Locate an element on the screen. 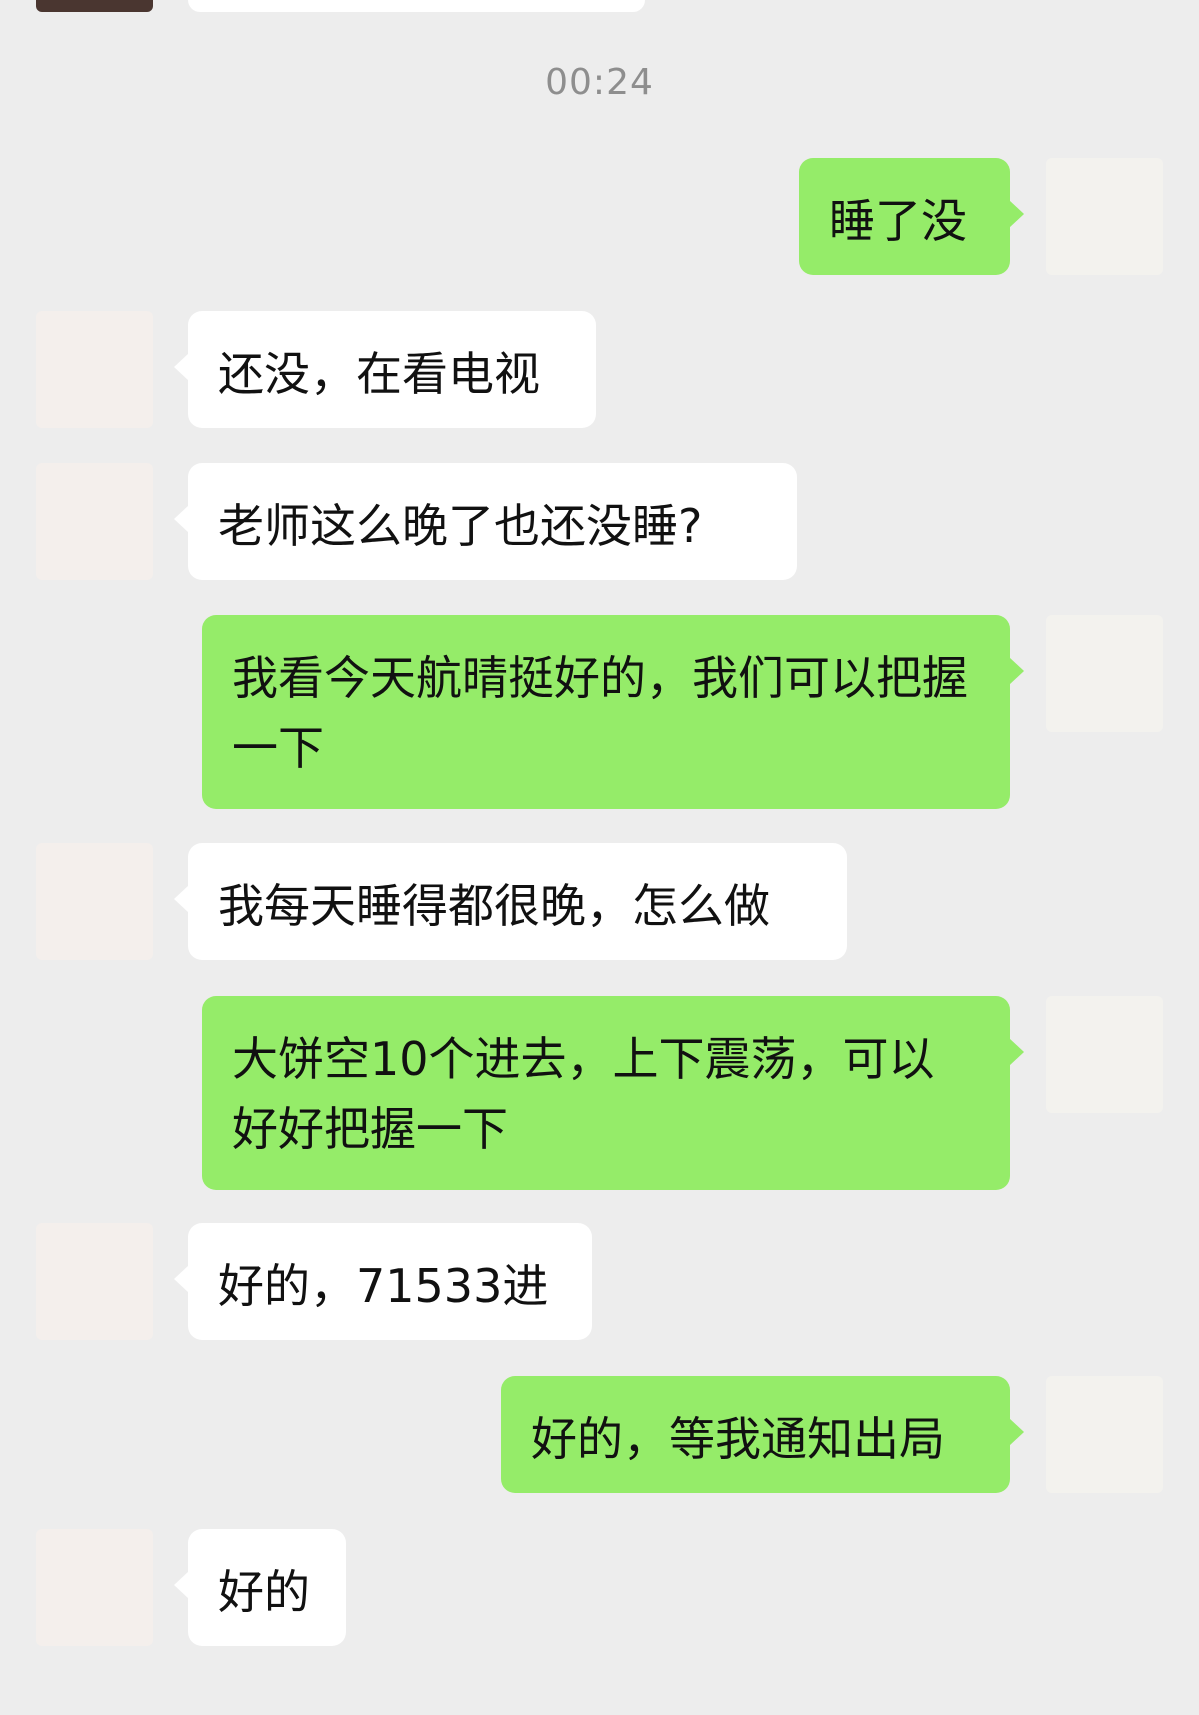 The height and width of the screenshot is (1715, 1199). message-text: 好的，71533进 is located at coordinates (383, 1286).